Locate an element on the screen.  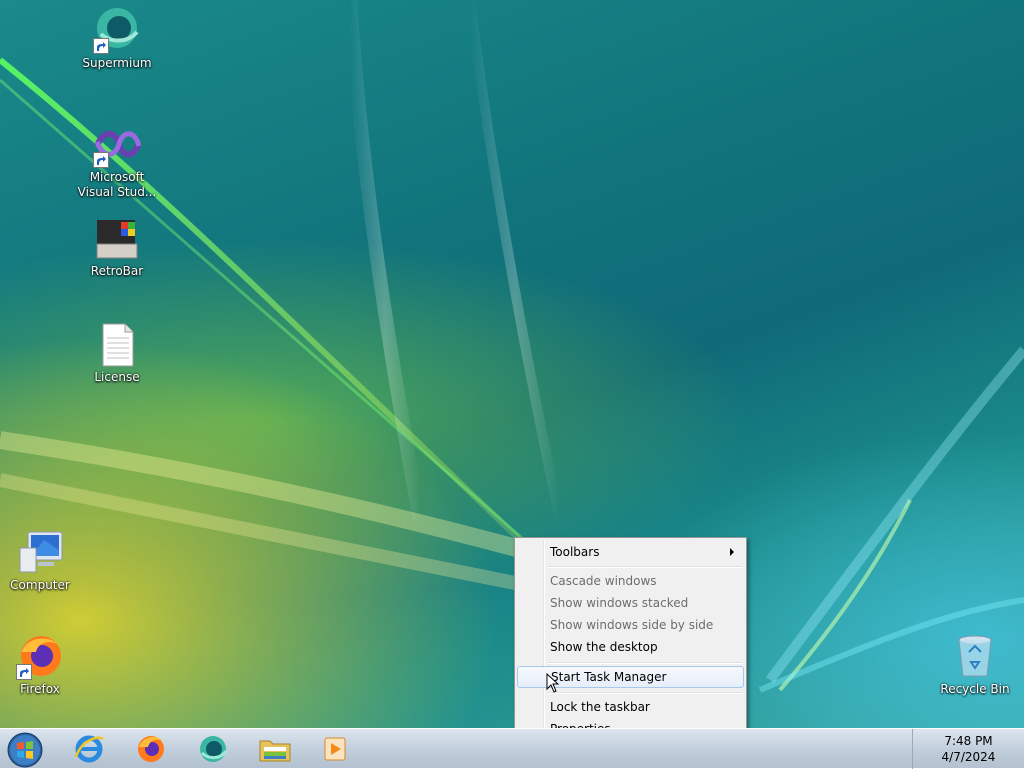
desktop-icon-label: RetroBar is located at coordinates (117, 271).